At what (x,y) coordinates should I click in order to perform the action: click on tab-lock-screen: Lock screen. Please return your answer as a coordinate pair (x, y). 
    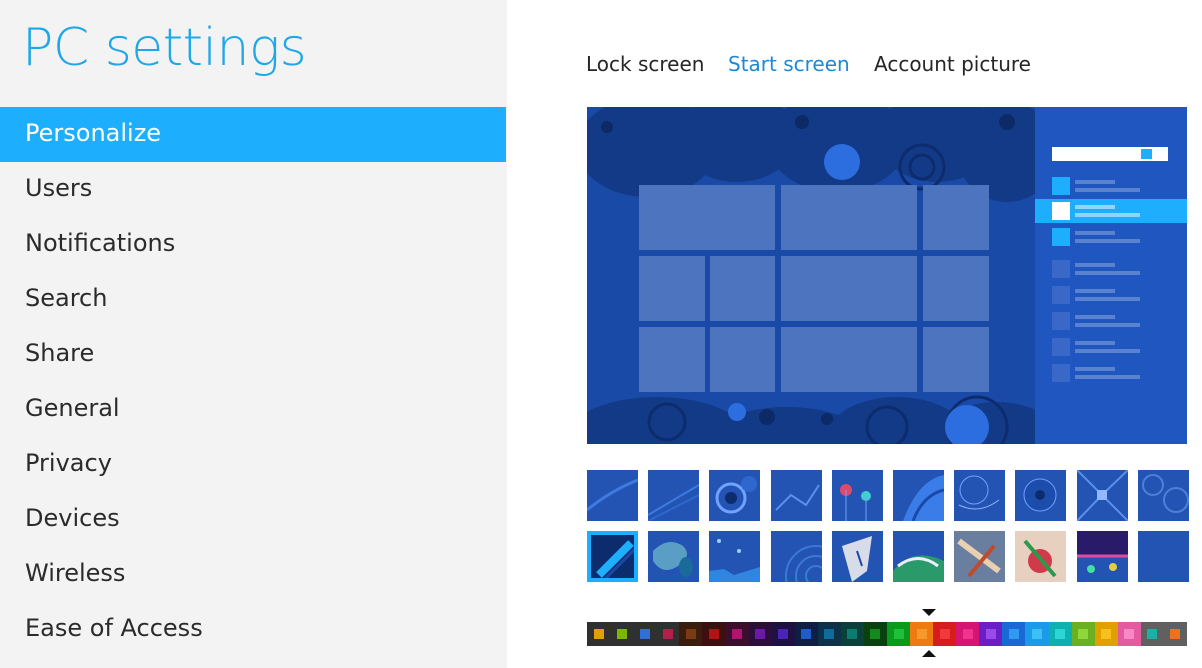
    Looking at the image, I should click on (645, 64).